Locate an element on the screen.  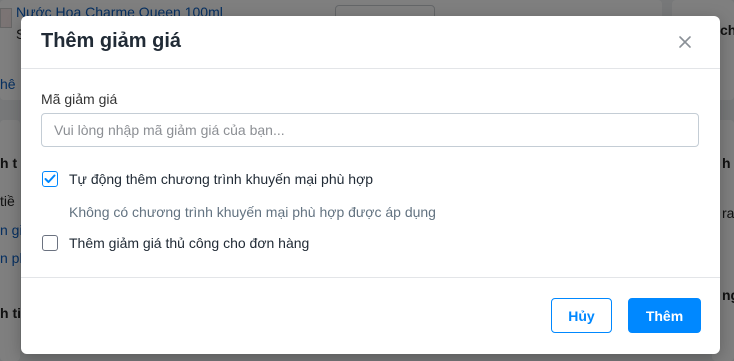
checkmark-icon is located at coordinates (50, 178).